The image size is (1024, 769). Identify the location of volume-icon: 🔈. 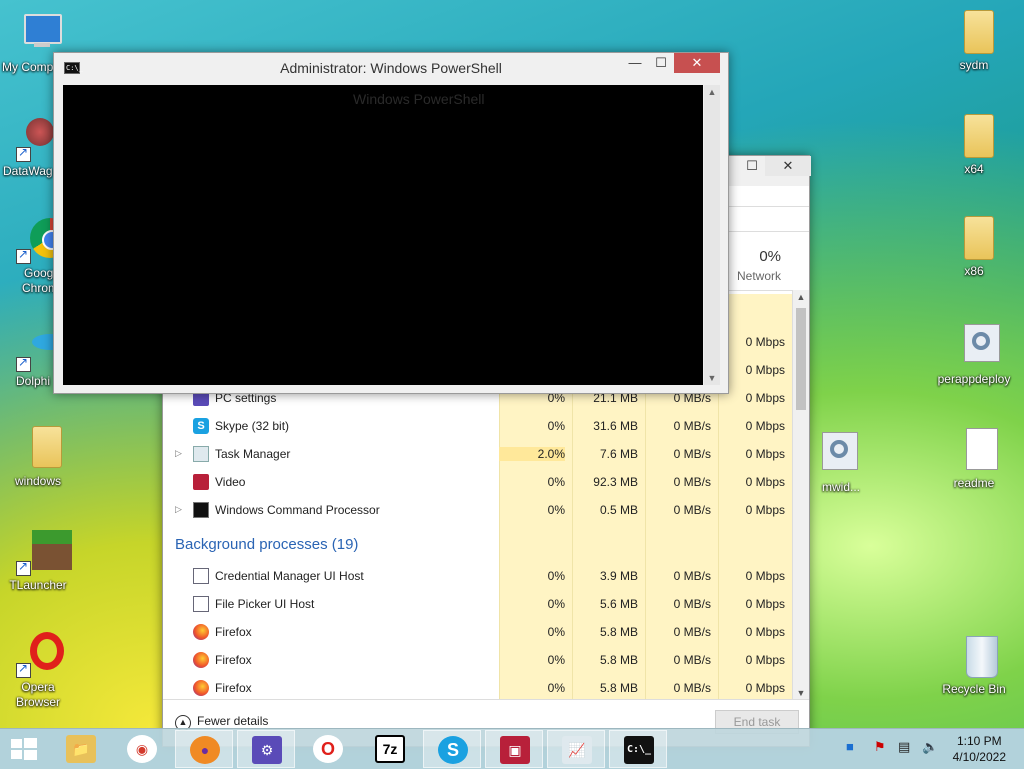
(930, 747).